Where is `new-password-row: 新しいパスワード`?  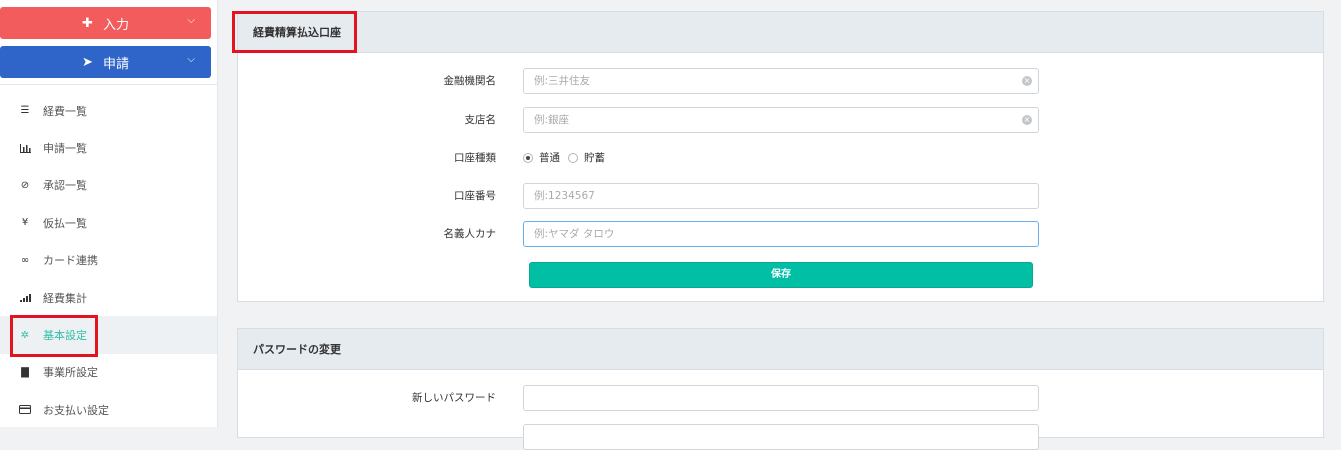
new-password-row: 新しいパスワード is located at coordinates (780, 398).